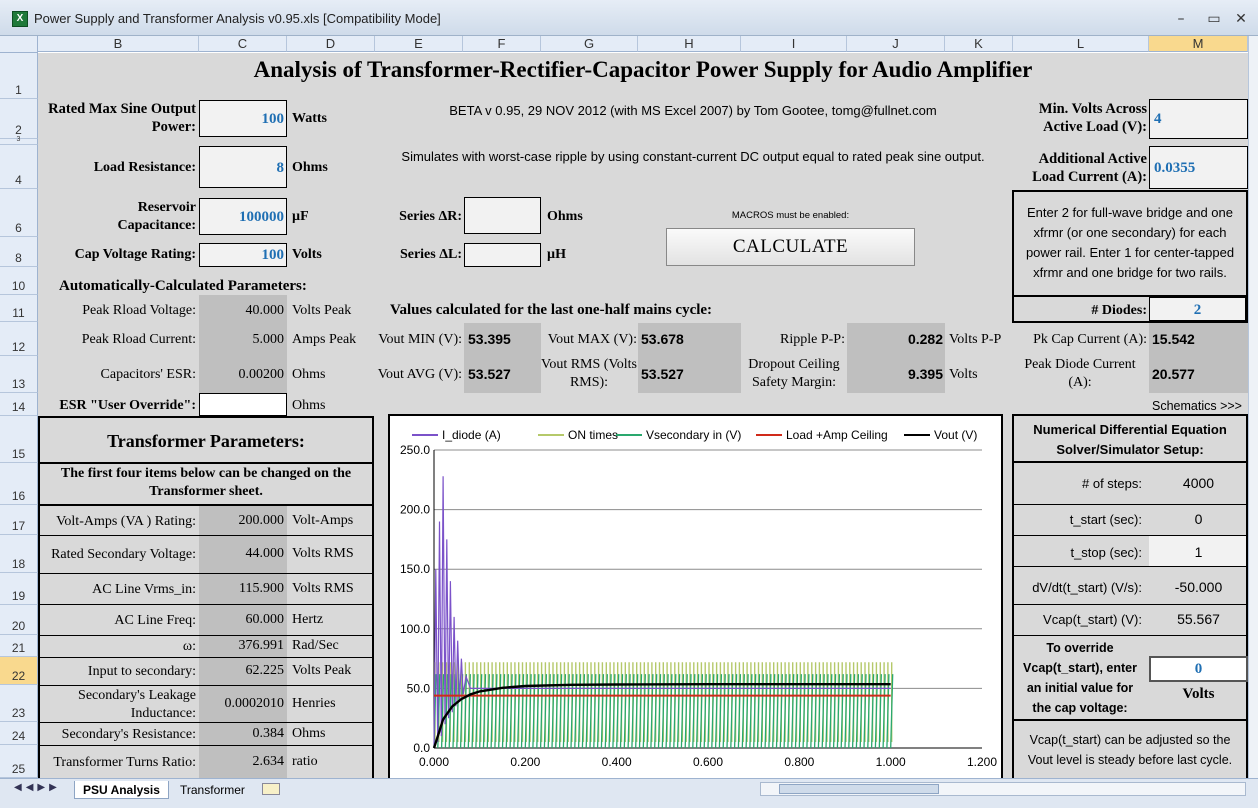 This screenshot has width=1258, height=808. What do you see at coordinates (419, 44) in the screenshot?
I see `col-header-e: E` at bounding box center [419, 44].